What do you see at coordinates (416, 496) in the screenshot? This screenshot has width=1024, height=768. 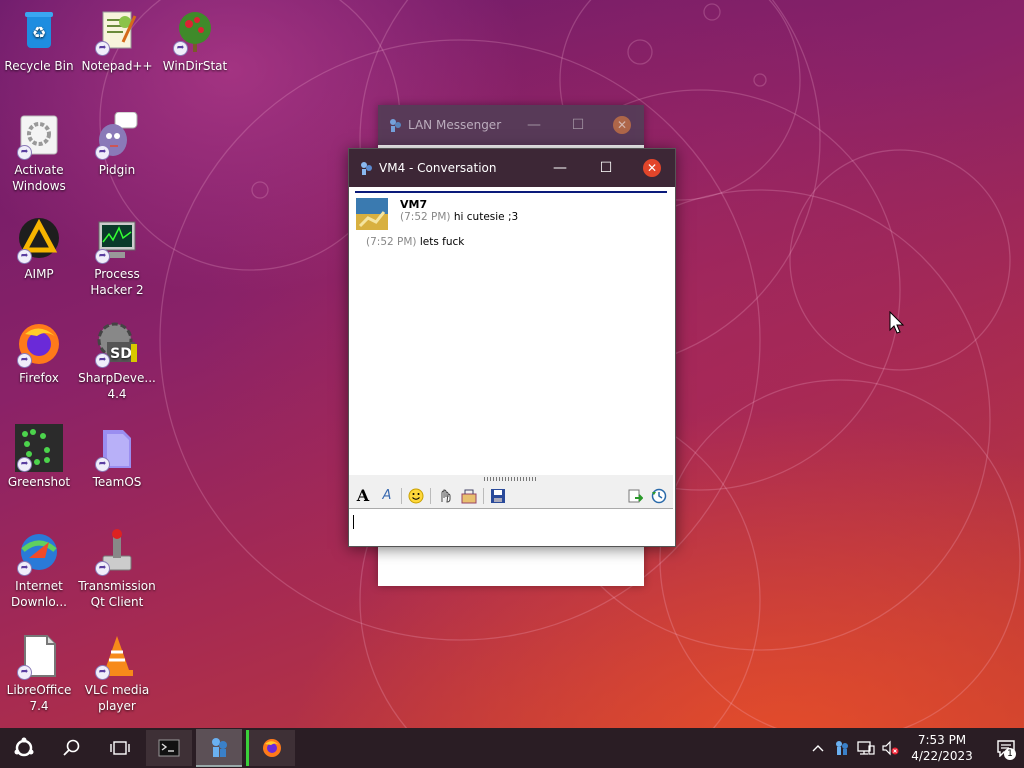 I see `emoticon-icon` at bounding box center [416, 496].